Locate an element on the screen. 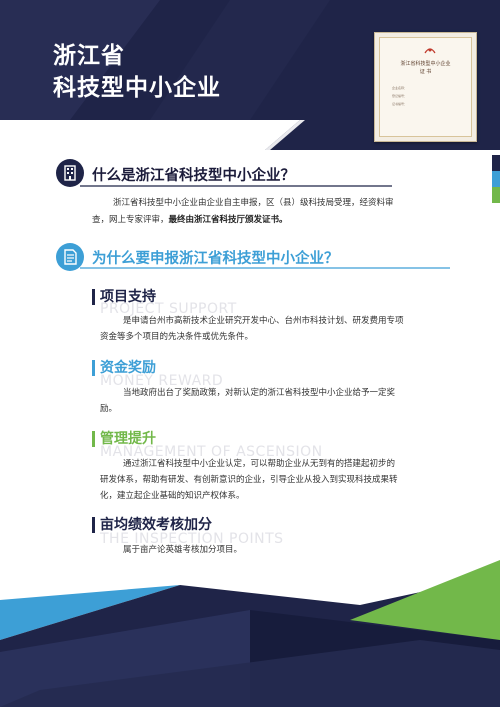 This screenshot has width=500, height=707. item3-marker is located at coordinates (93, 439).